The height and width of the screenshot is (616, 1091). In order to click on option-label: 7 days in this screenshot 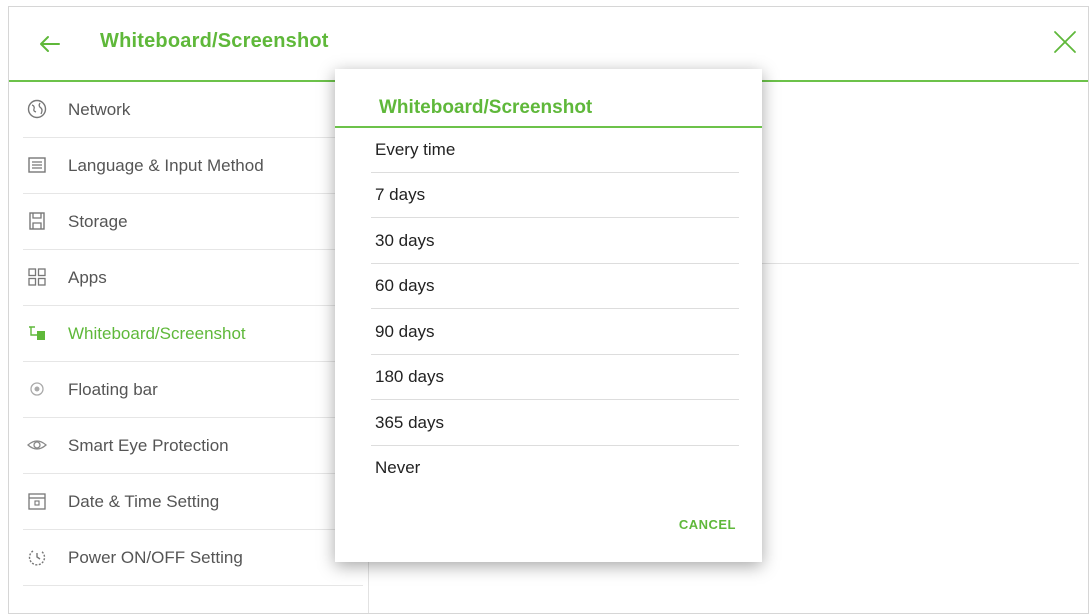, I will do `click(400, 194)`.